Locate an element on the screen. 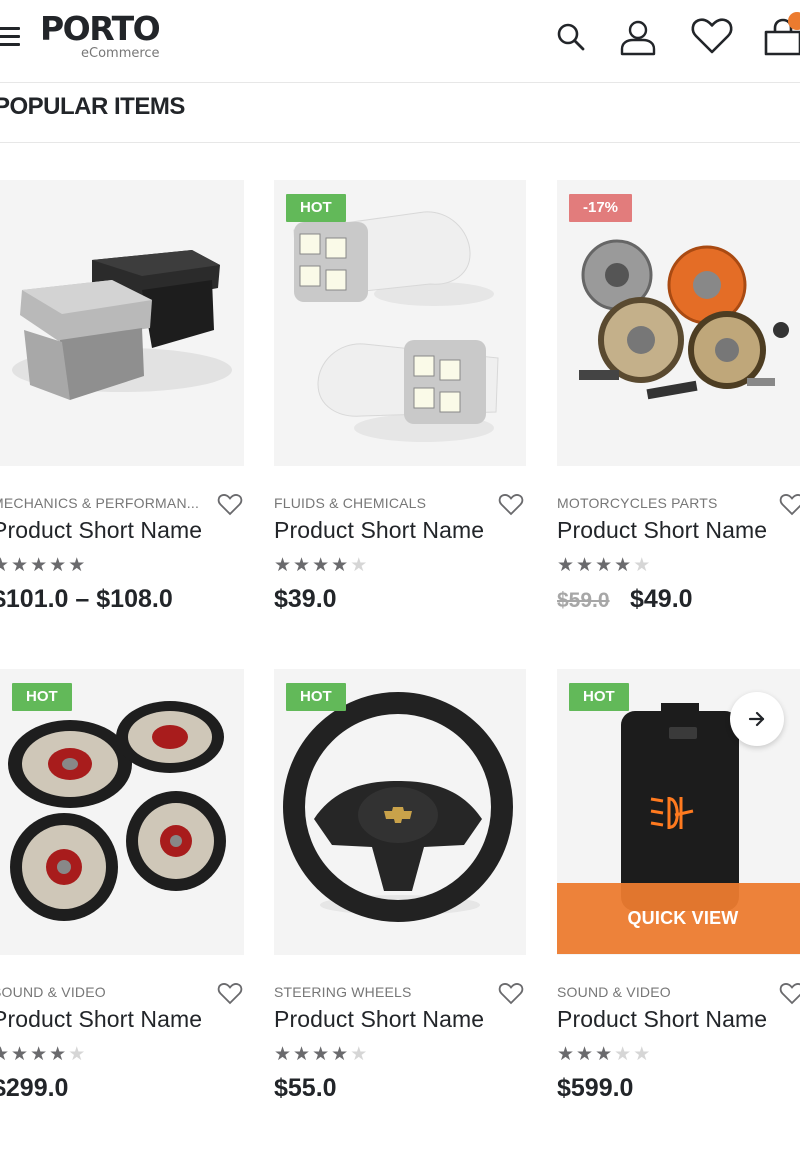  account-icon is located at coordinates (638, 37).